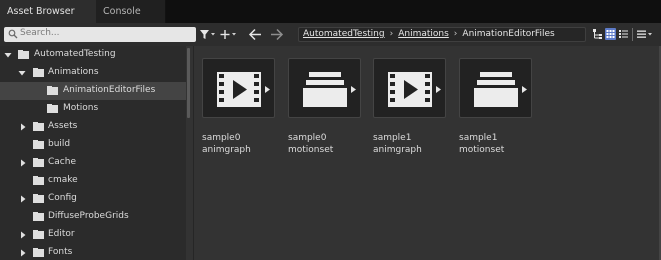 The width and height of the screenshot is (661, 260). What do you see at coordinates (344, 34) in the screenshot?
I see `breadcrumb-item-automatedtesting: AutomatedTesting` at bounding box center [344, 34].